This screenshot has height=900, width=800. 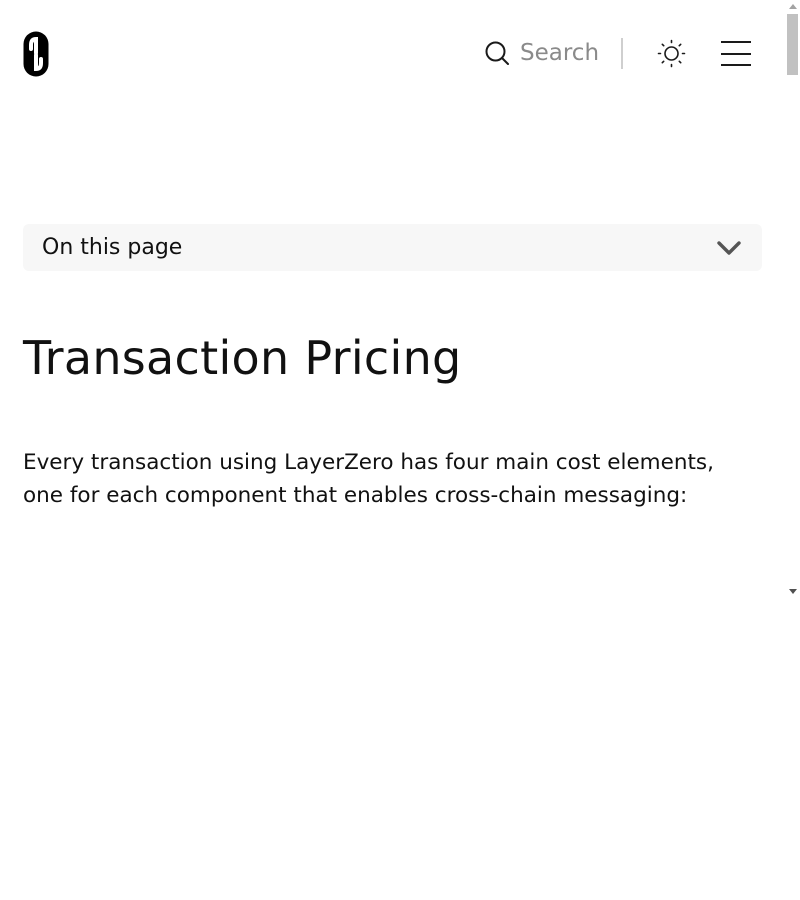 I want to click on on-this-page-toggle: On this page, so click(x=392, y=247).